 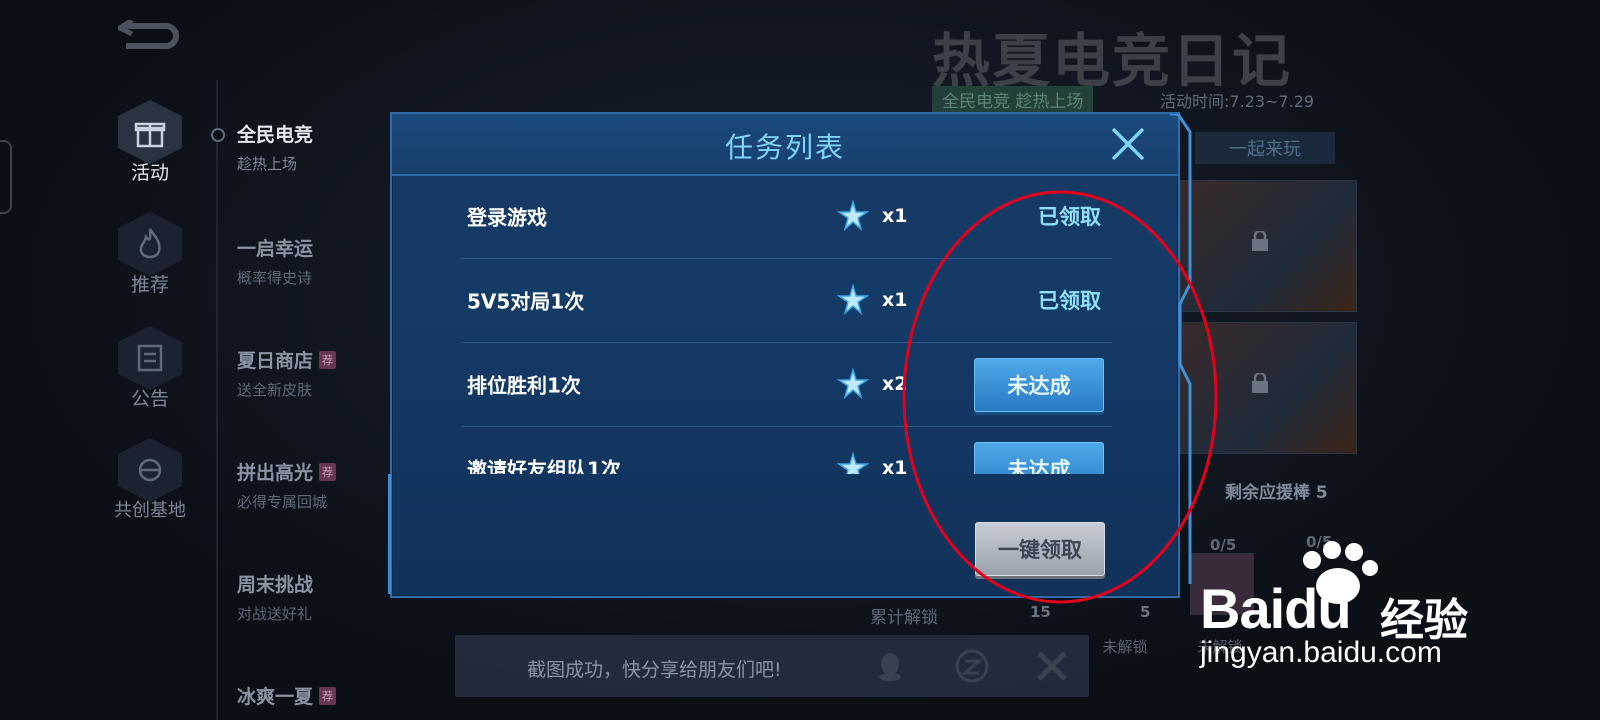 What do you see at coordinates (904, 618) in the screenshot?
I see `accumulate-unlock-label: 累计解锁` at bounding box center [904, 618].